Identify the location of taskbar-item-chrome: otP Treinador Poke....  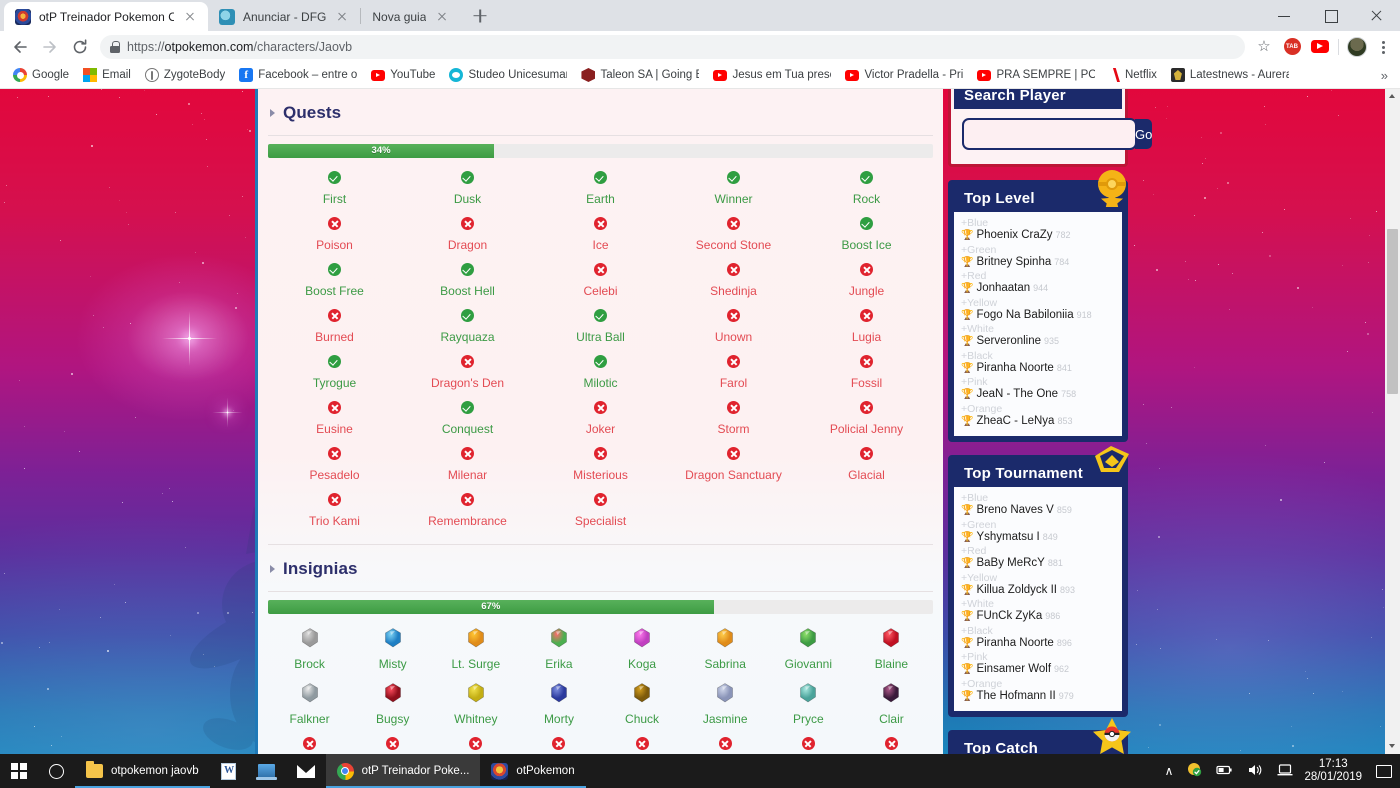
(403, 771).